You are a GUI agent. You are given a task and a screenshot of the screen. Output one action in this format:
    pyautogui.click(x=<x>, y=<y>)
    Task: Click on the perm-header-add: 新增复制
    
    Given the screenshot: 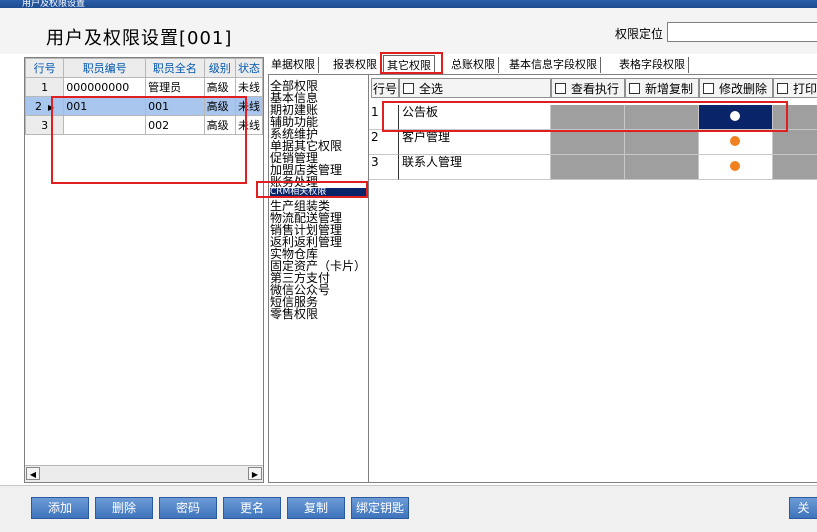 What is the action you would take?
    pyautogui.click(x=662, y=88)
    